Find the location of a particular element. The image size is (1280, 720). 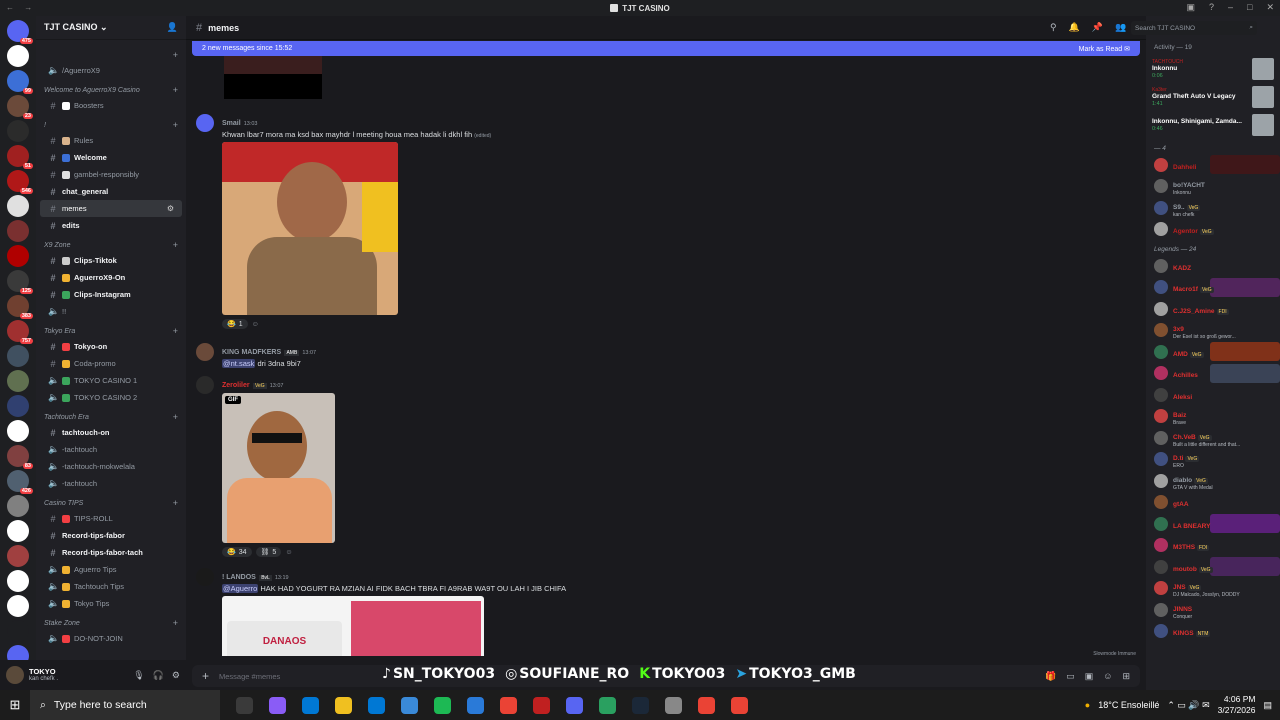

channel-category: X9 Zone + is located at coordinates (111, 243).